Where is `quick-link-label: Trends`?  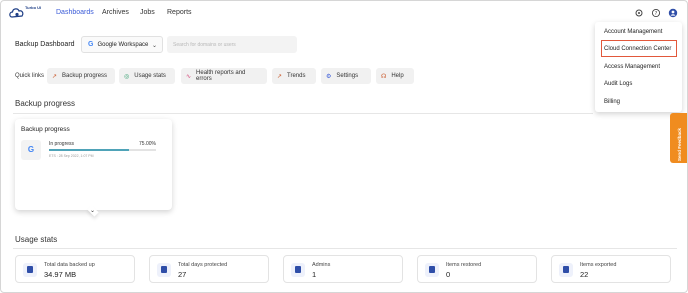
quick-link-label: Trends is located at coordinates (296, 76).